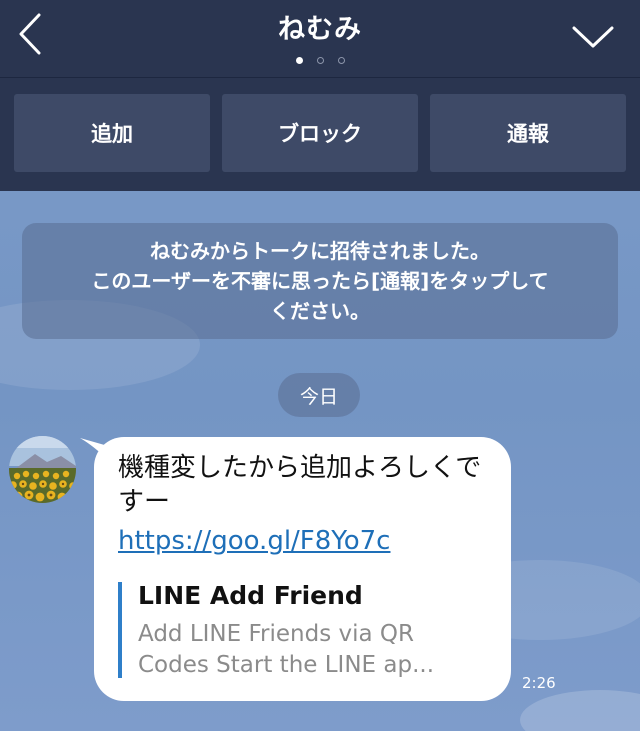  Describe the element at coordinates (299, 60) in the screenshot. I see `page-dot-active` at that location.